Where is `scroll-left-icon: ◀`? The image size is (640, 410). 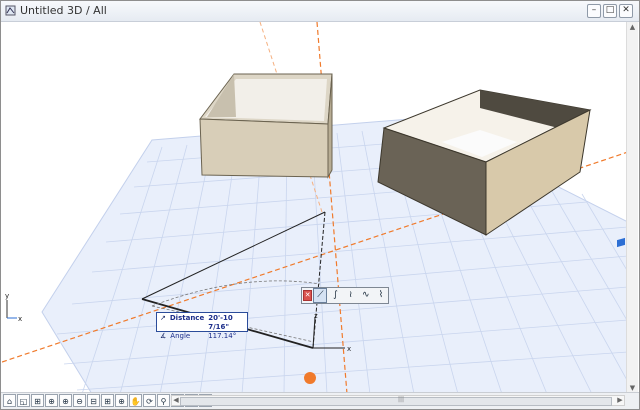 scroll-left-icon: ◀ is located at coordinates (176, 400).